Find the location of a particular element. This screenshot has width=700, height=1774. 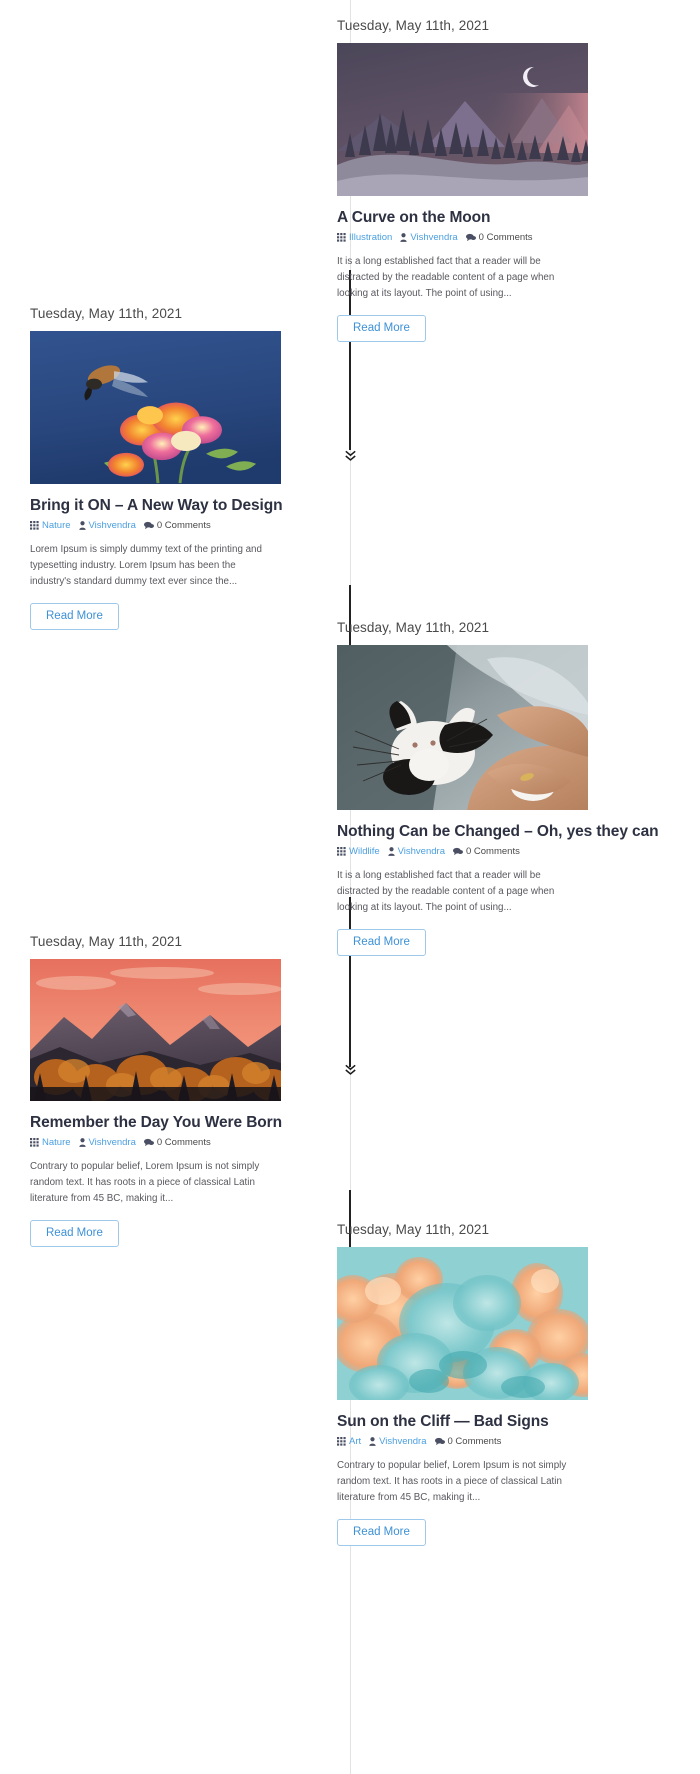

hummingbird-moth-on-lantana-flowers is located at coordinates (155, 407).